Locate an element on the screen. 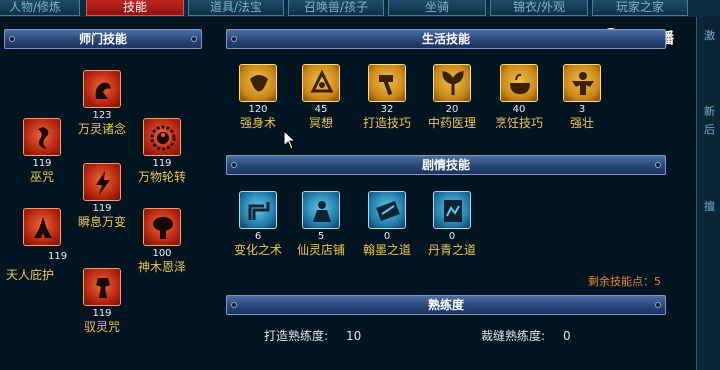 This screenshot has width=720, height=370. skill-name: 天人庇护 is located at coordinates (30, 275).